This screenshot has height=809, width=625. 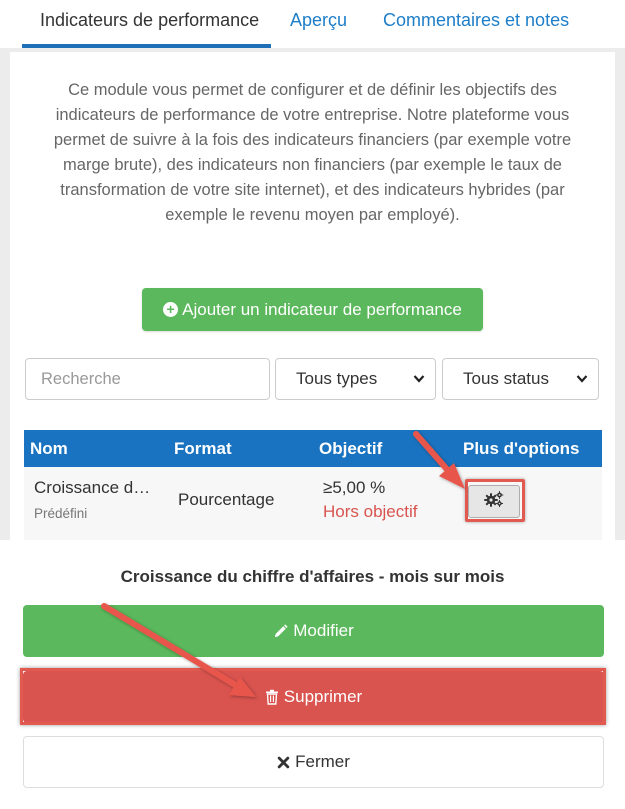 What do you see at coordinates (354, 487) in the screenshot?
I see `indicator-objective: ≥5,00 %` at bounding box center [354, 487].